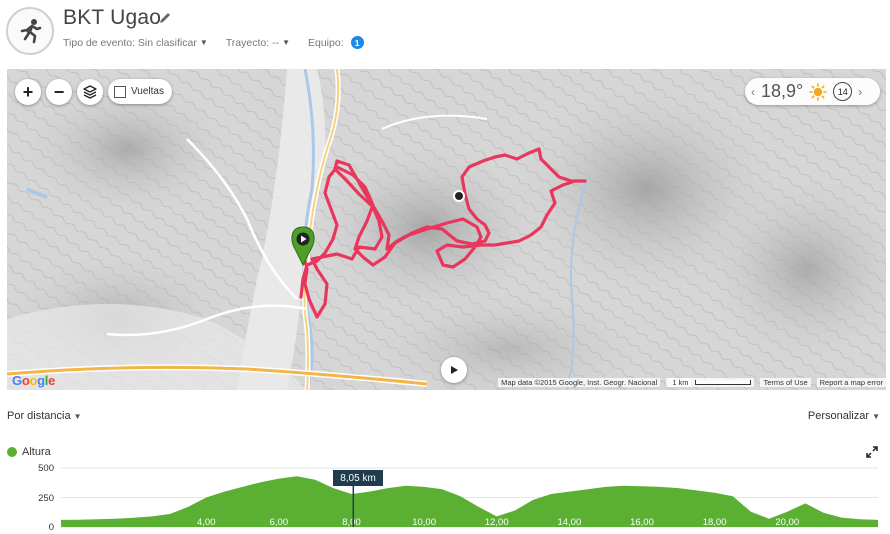 The image size is (890, 534). I want to click on x-tick-label: 12,00, so click(497, 522).